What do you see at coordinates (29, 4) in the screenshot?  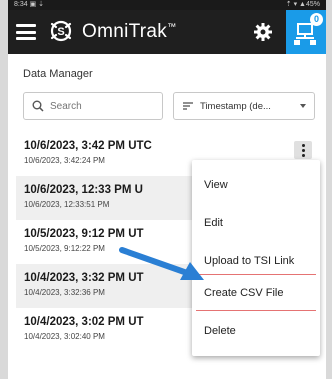 I see `status-left: 8:34 ▣ ⇣` at bounding box center [29, 4].